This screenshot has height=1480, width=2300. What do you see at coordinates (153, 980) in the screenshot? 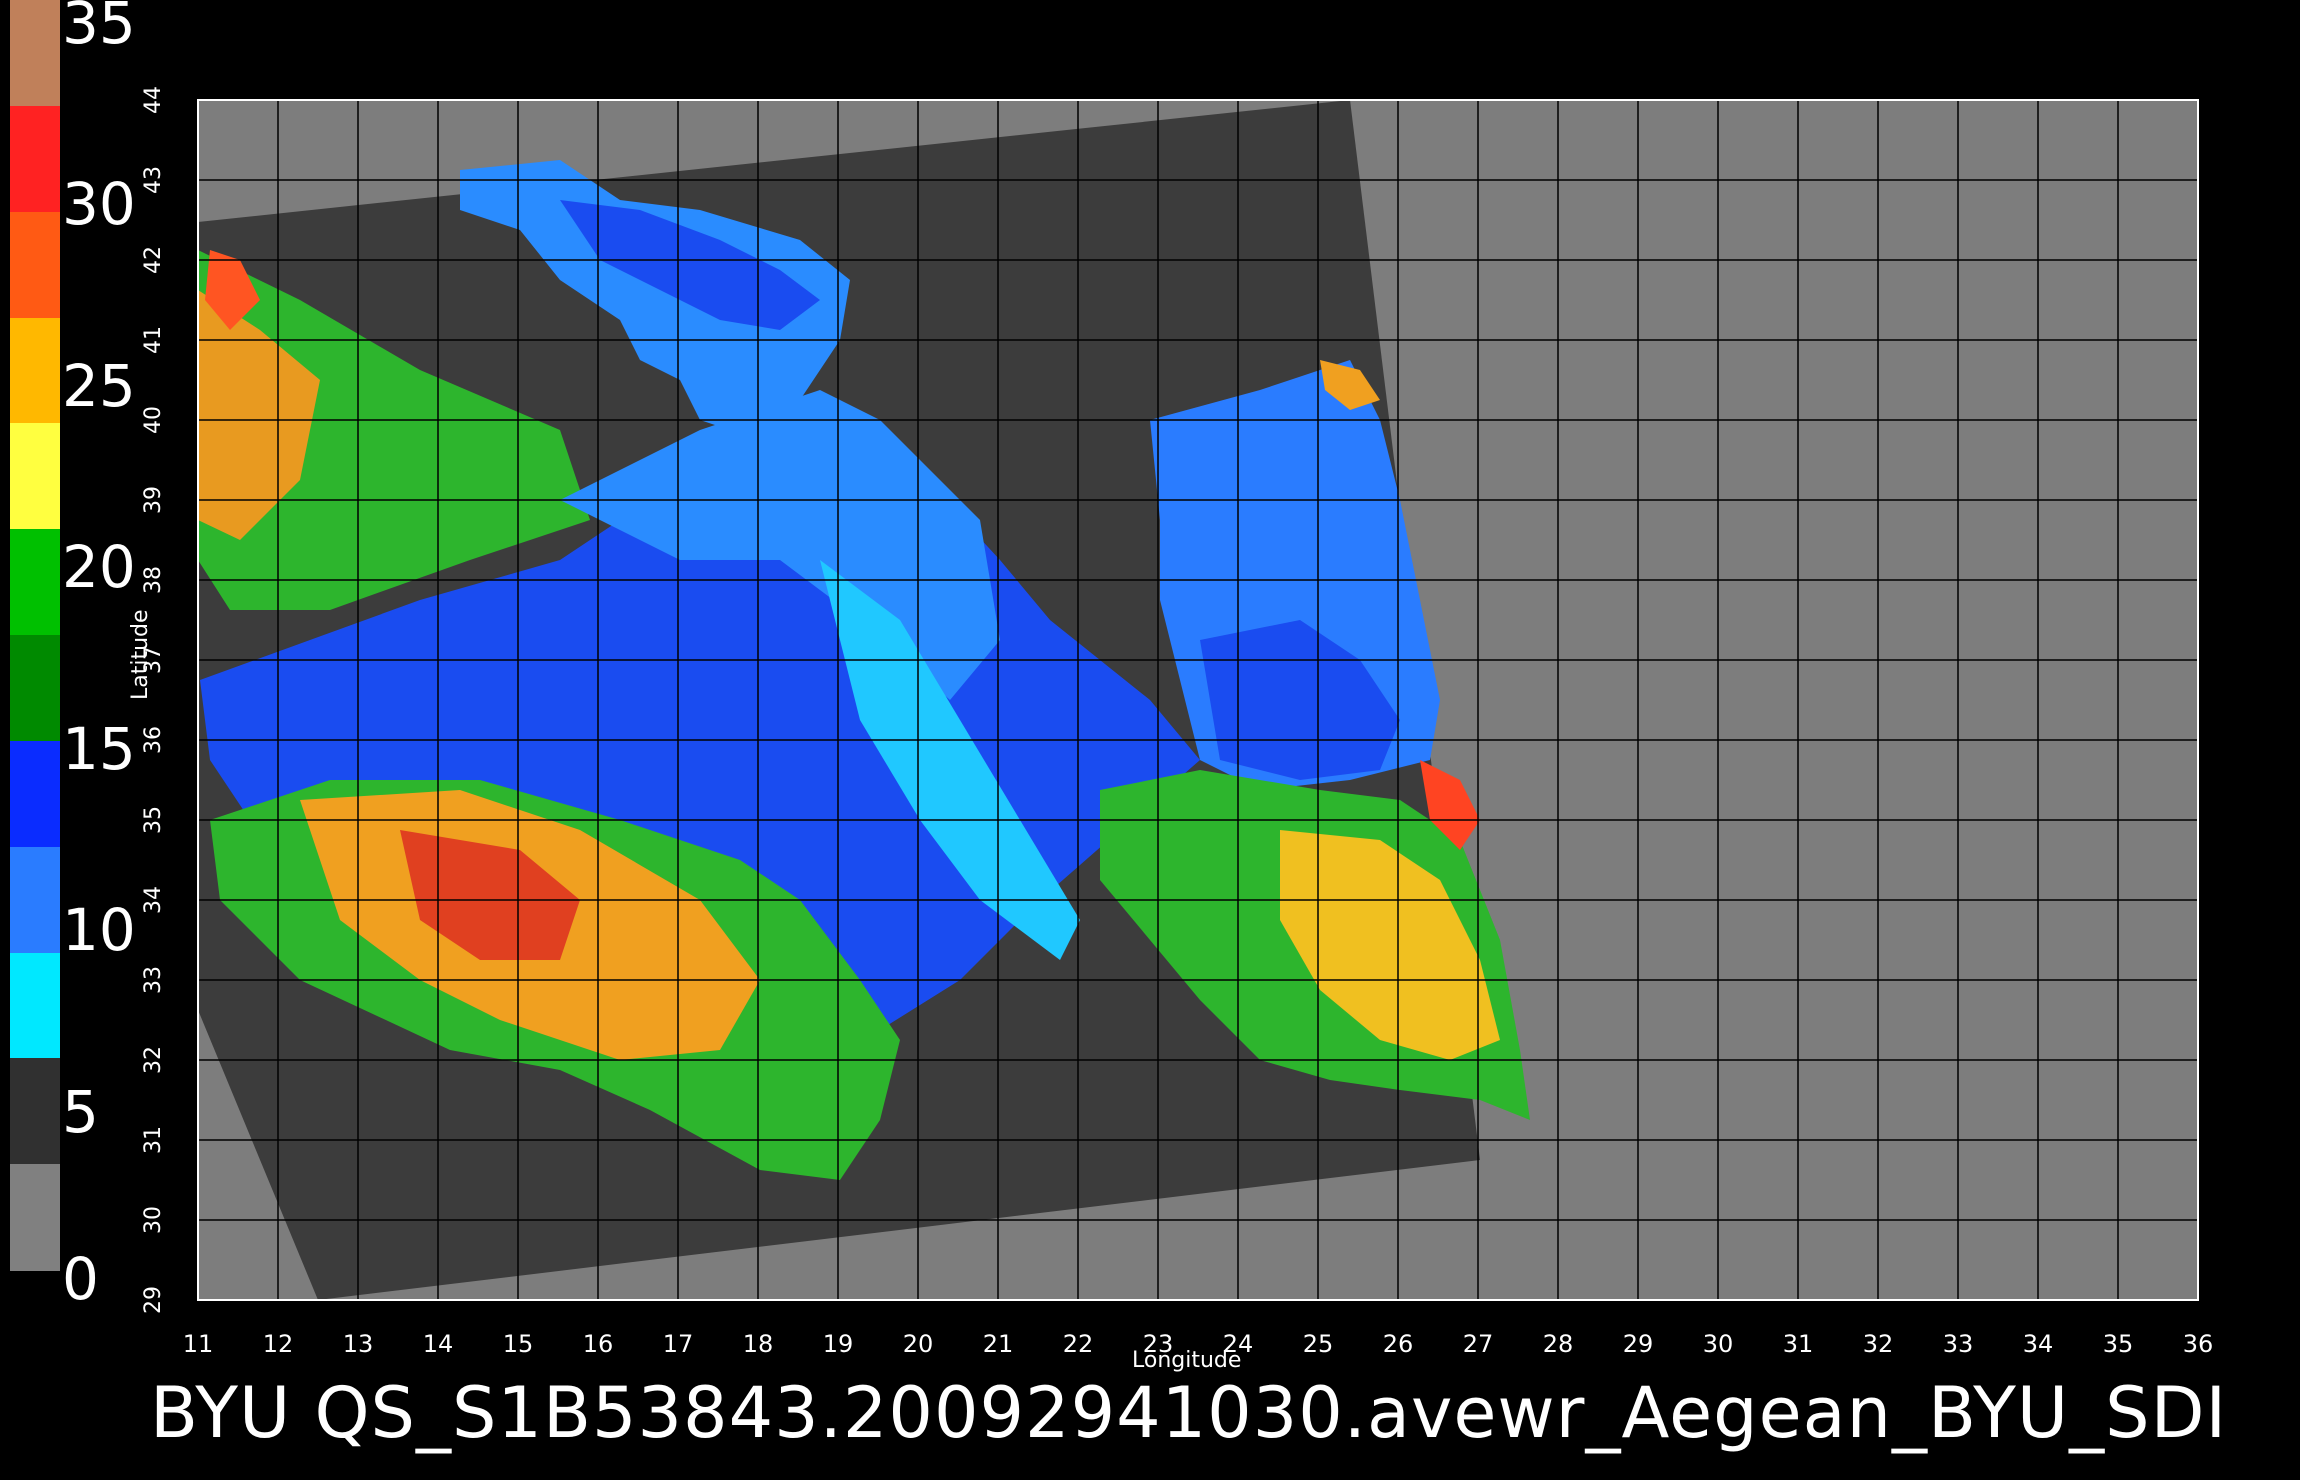
I see `lat-tick-label: 33` at bounding box center [153, 980].